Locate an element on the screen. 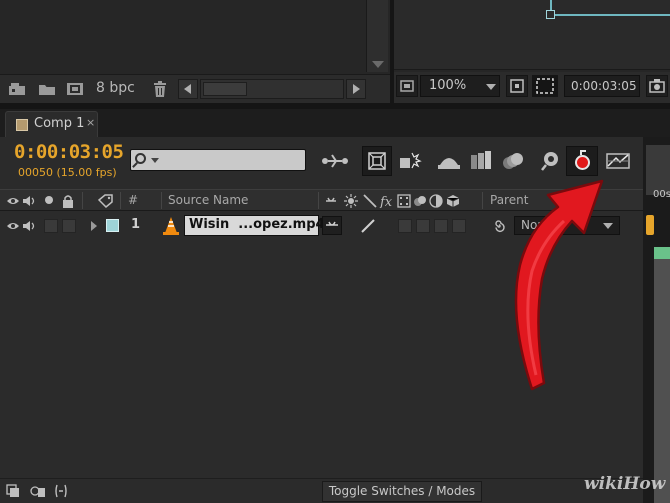 The image size is (670, 503). horizontal-scrollbar is located at coordinates (272, 89).